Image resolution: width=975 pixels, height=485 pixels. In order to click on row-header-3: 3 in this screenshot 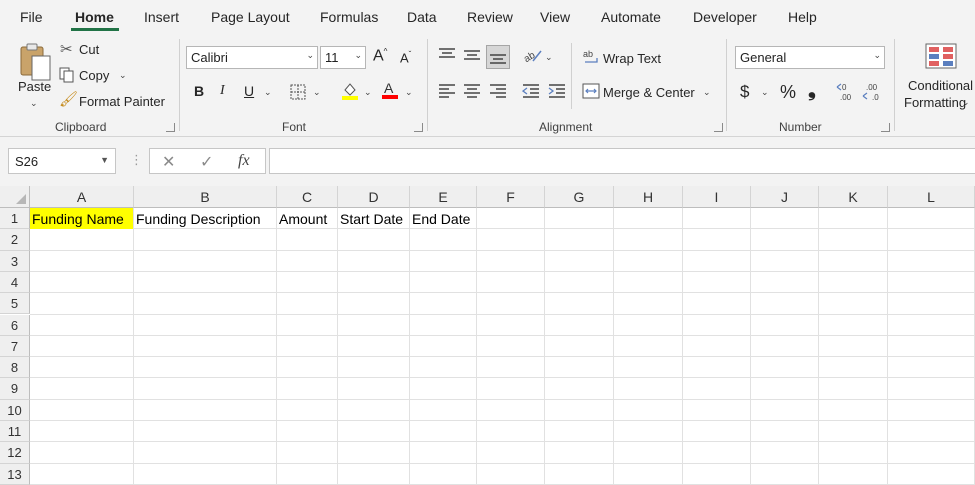, I will do `click(15, 261)`.